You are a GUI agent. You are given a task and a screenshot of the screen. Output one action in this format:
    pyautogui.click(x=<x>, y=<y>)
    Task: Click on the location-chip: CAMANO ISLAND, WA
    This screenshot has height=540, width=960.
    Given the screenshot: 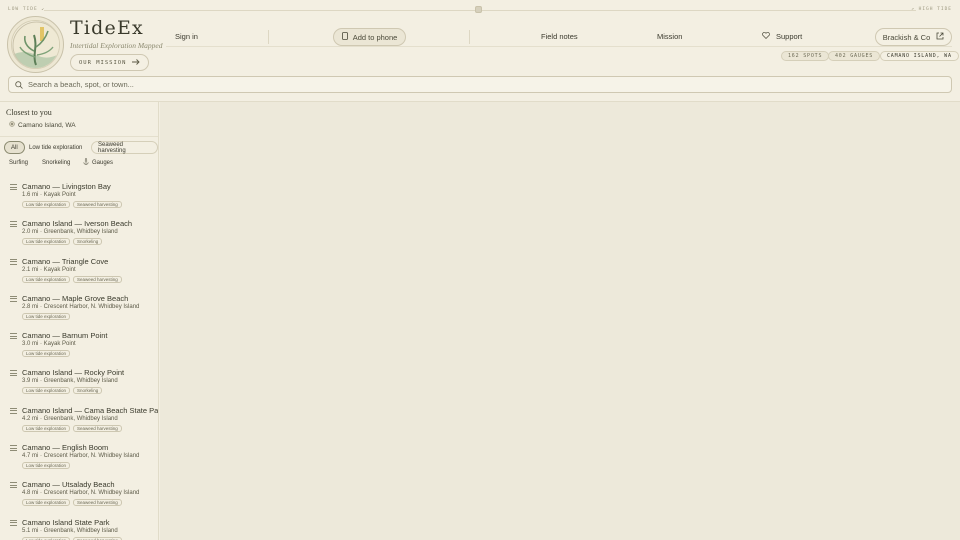 What is the action you would take?
    pyautogui.click(x=919, y=56)
    